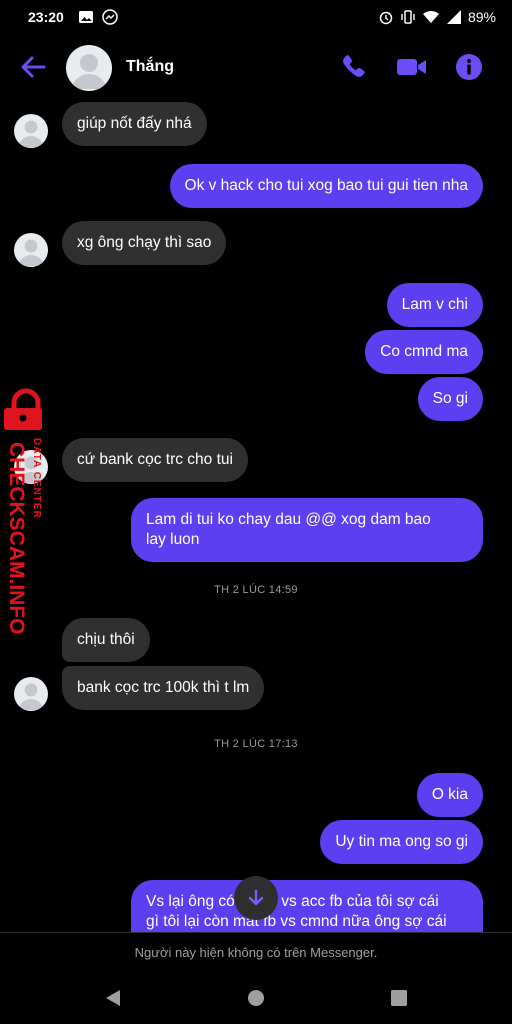 Image resolution: width=512 pixels, height=1024 pixels. What do you see at coordinates (256, 744) in the screenshot?
I see `timestamp-divider: TH 2 LÚC 17:13` at bounding box center [256, 744].